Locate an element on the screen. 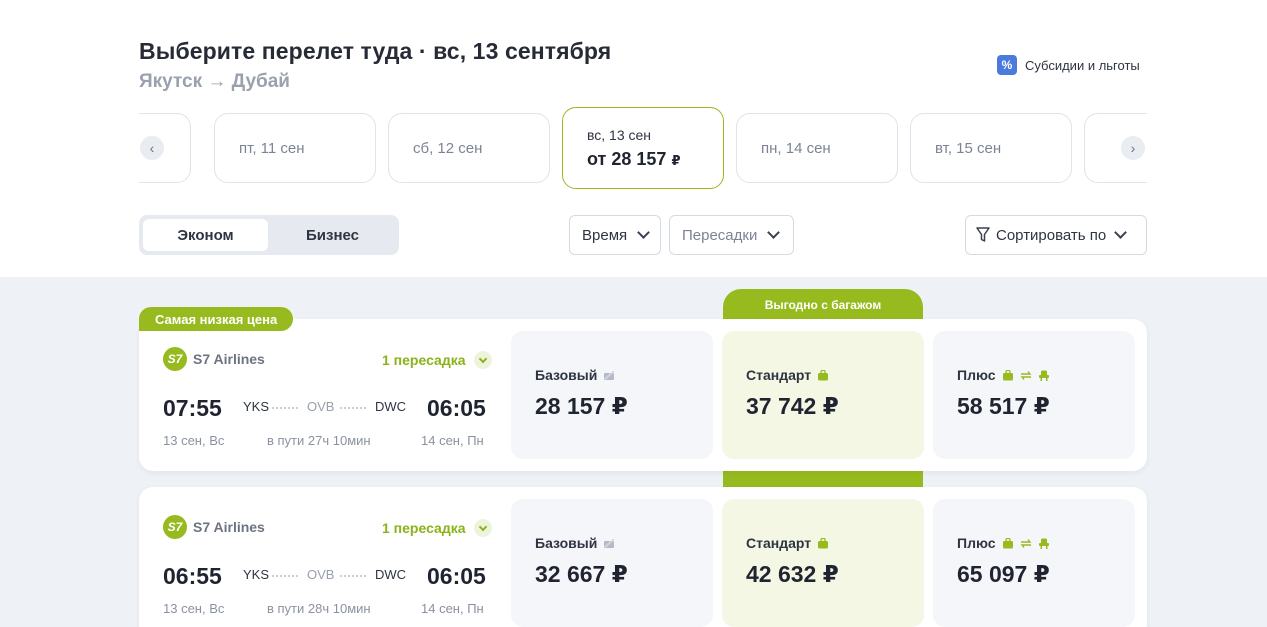 The height and width of the screenshot is (627, 1267). fare-plus: Плюс 65 097 ₽ is located at coordinates (1034, 563).